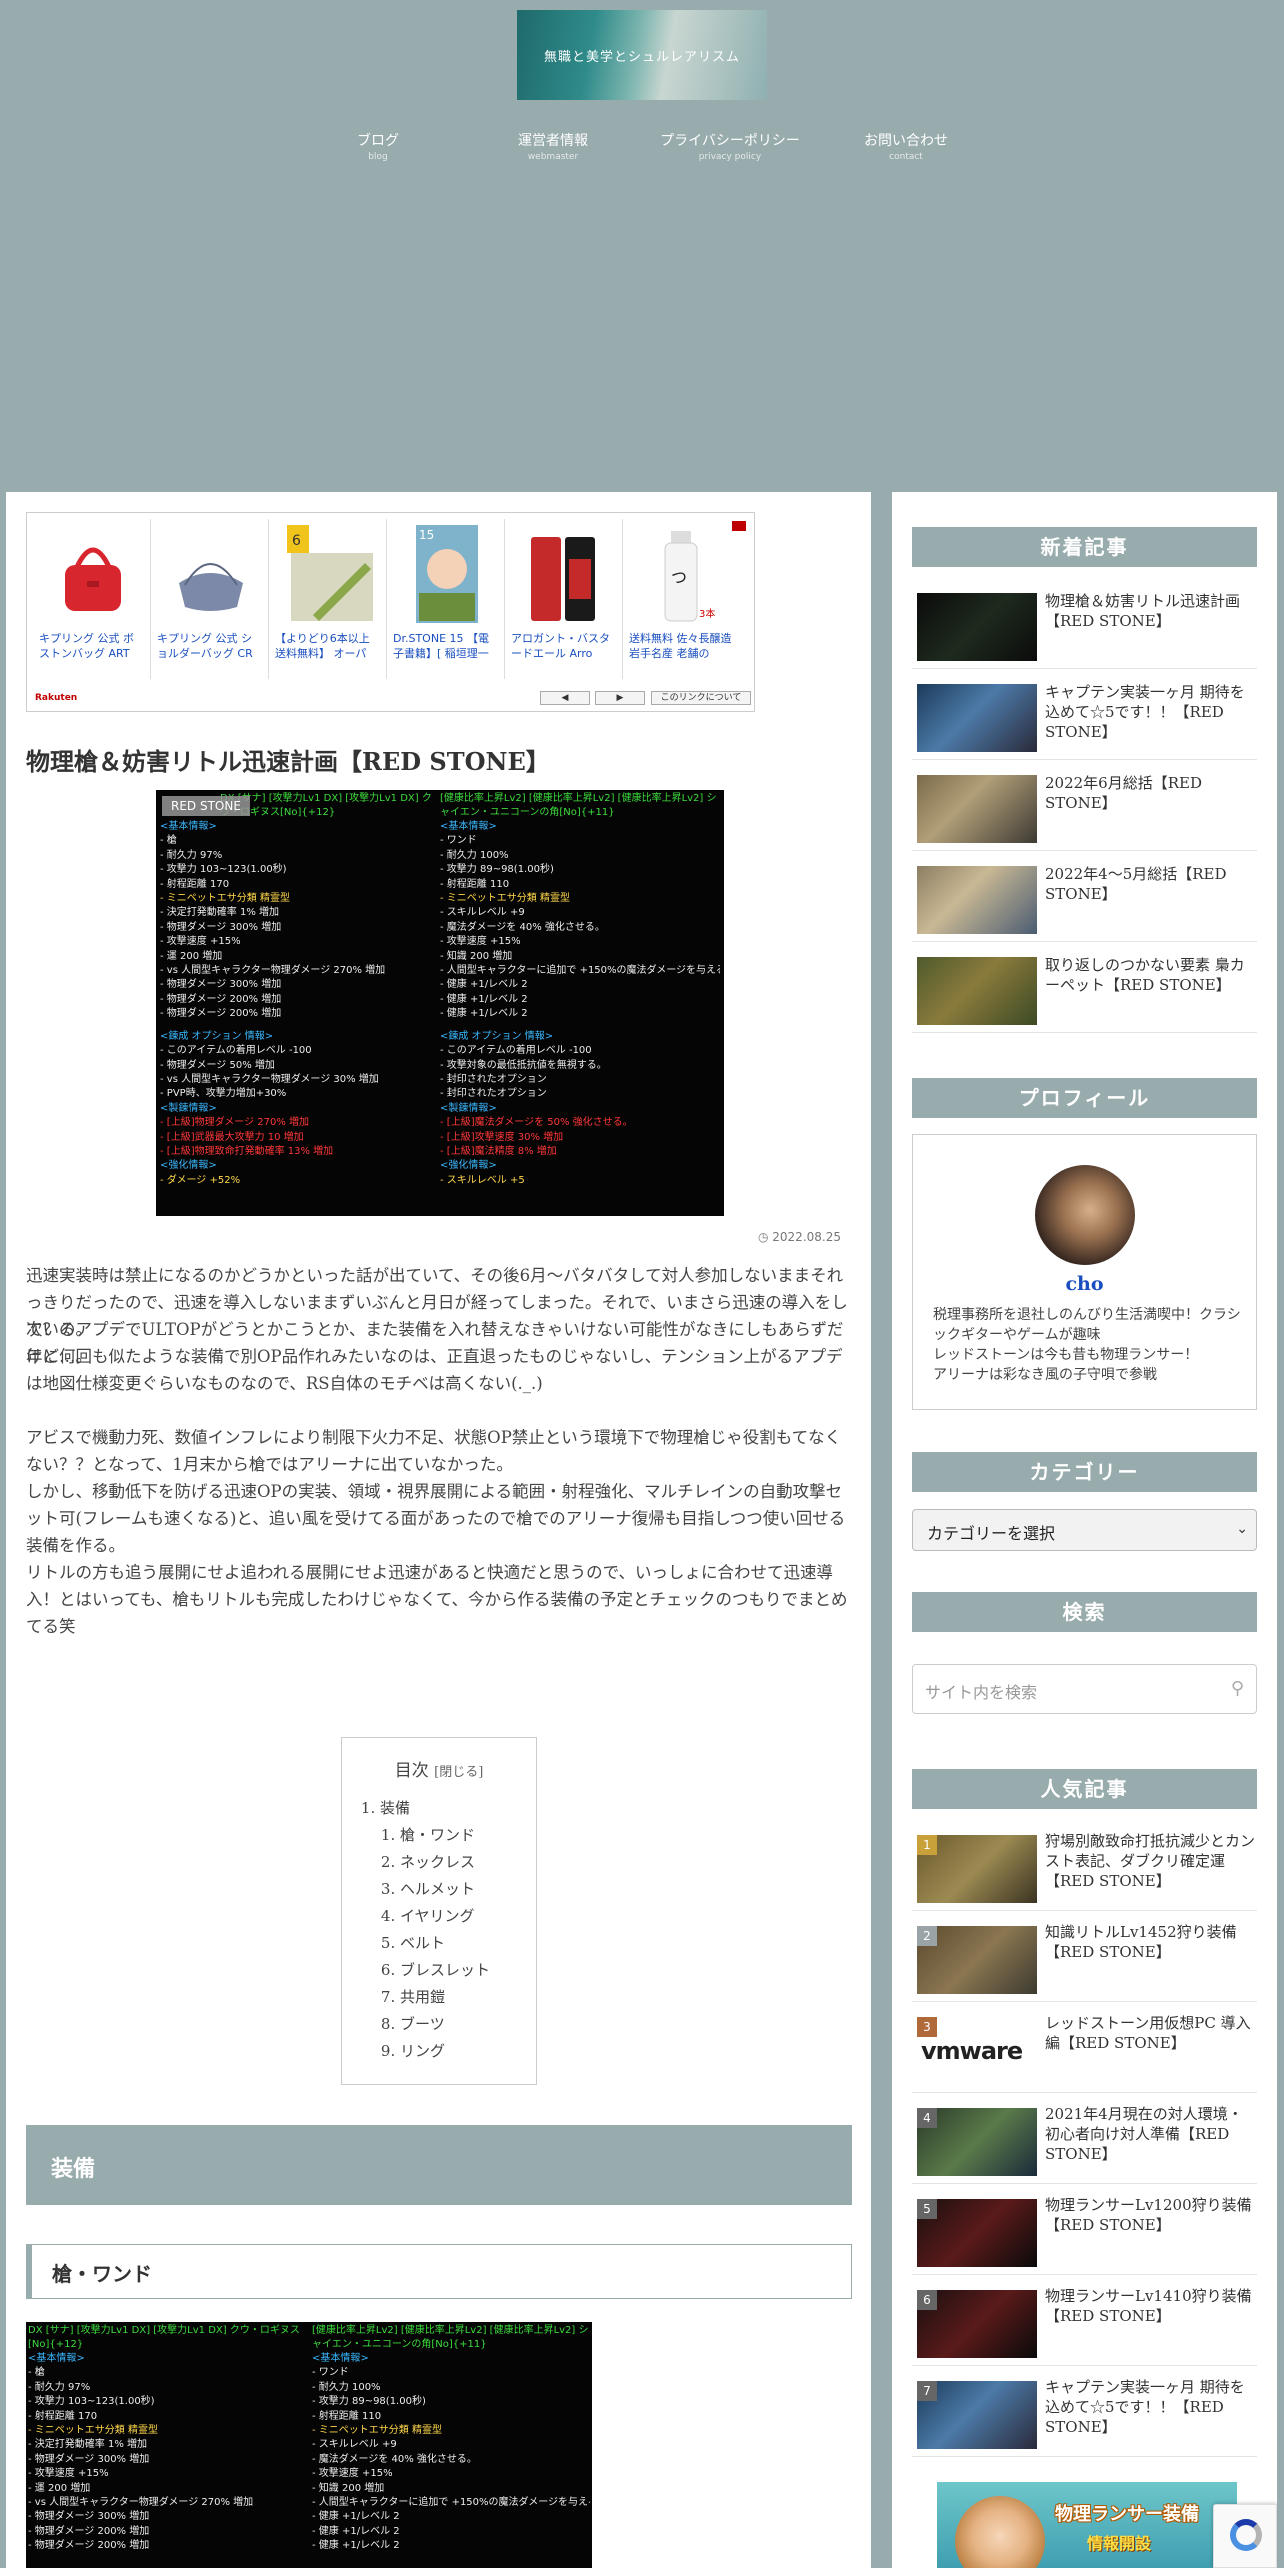  I want to click on svg-text: 3本, so click(707, 613).